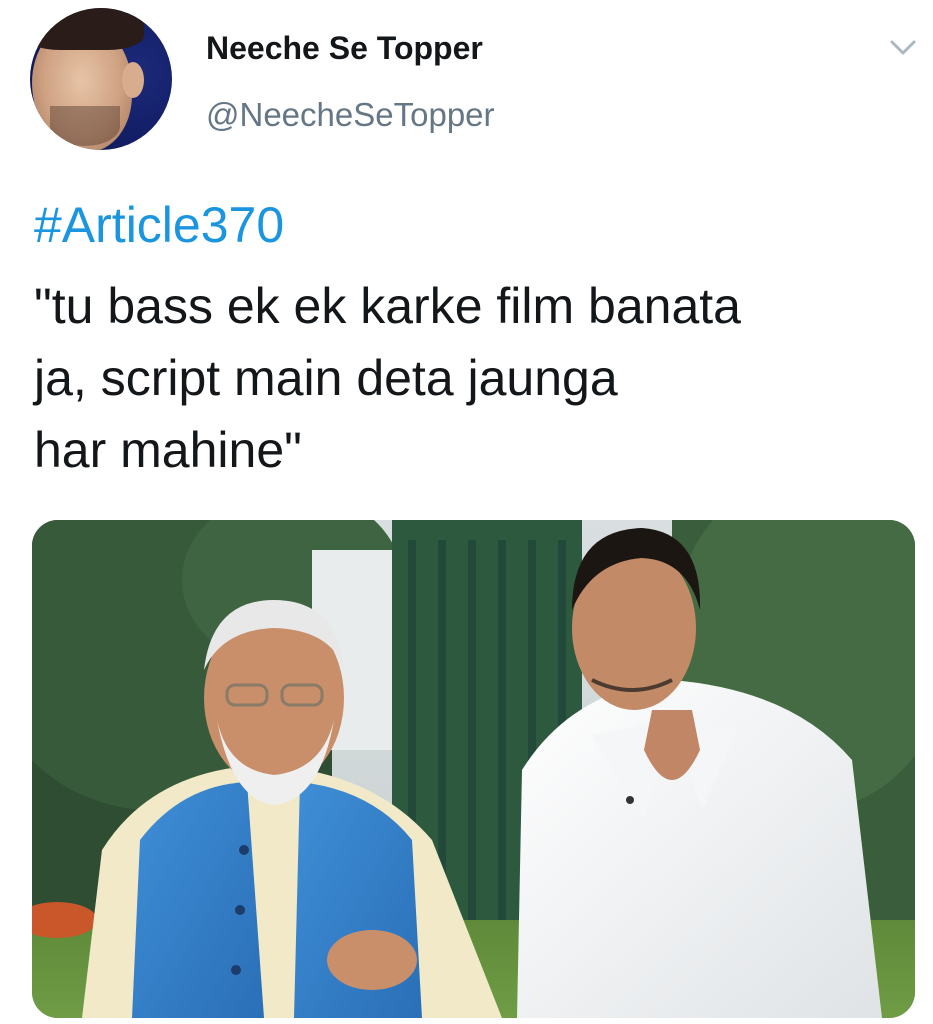 This screenshot has height=1024, width=933. I want to click on chevron-down-icon, so click(903, 48).